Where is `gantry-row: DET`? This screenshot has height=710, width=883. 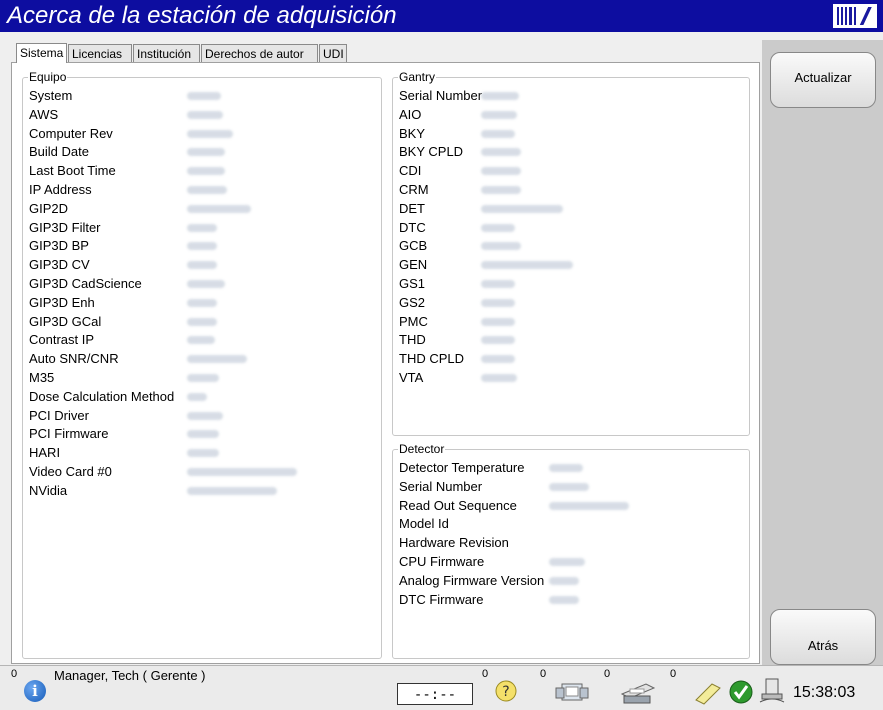
gantry-row: DET is located at coordinates (412, 209).